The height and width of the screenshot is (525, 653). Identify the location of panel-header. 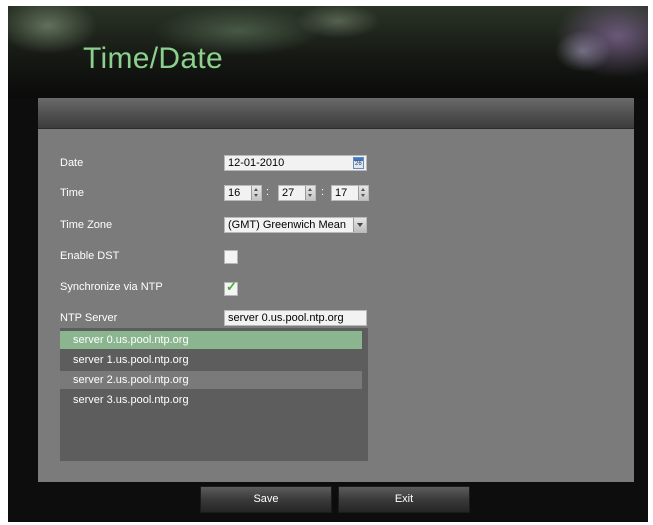
(336, 113).